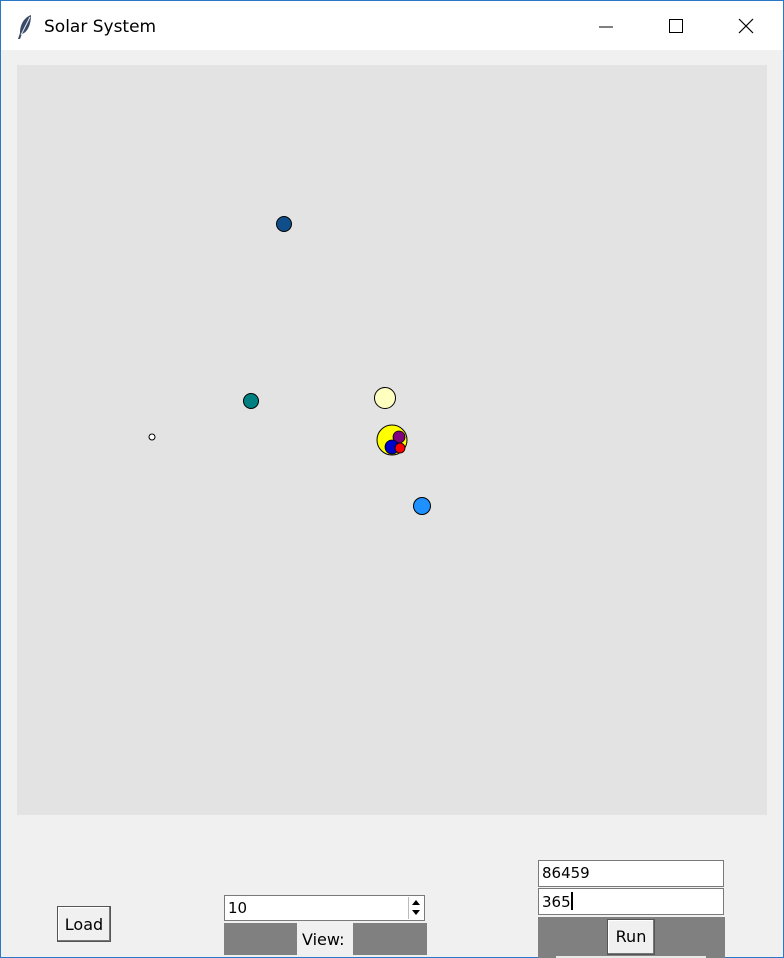  I want to click on pluto-planet, so click(152, 437).